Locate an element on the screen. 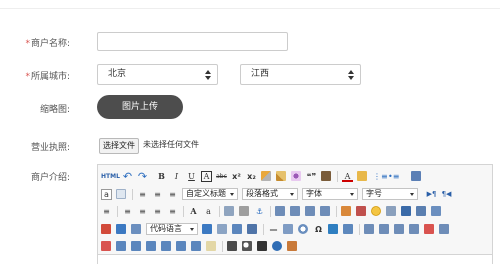 The height and width of the screenshot is (265, 500). spechars-icon: Ω is located at coordinates (318, 229).